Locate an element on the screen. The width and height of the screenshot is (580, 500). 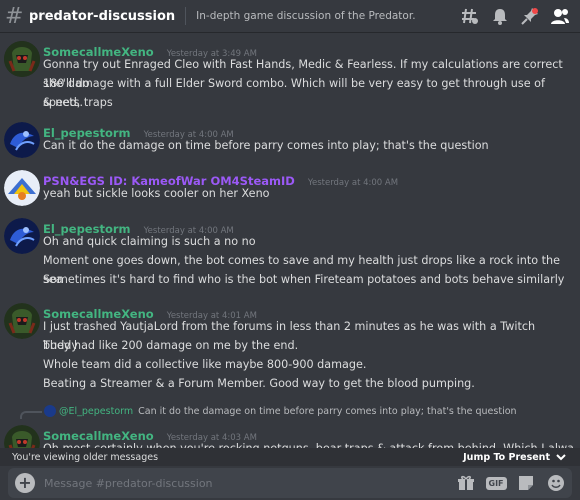
jump-to-present-button: Jump To Present is located at coordinates (514, 457).